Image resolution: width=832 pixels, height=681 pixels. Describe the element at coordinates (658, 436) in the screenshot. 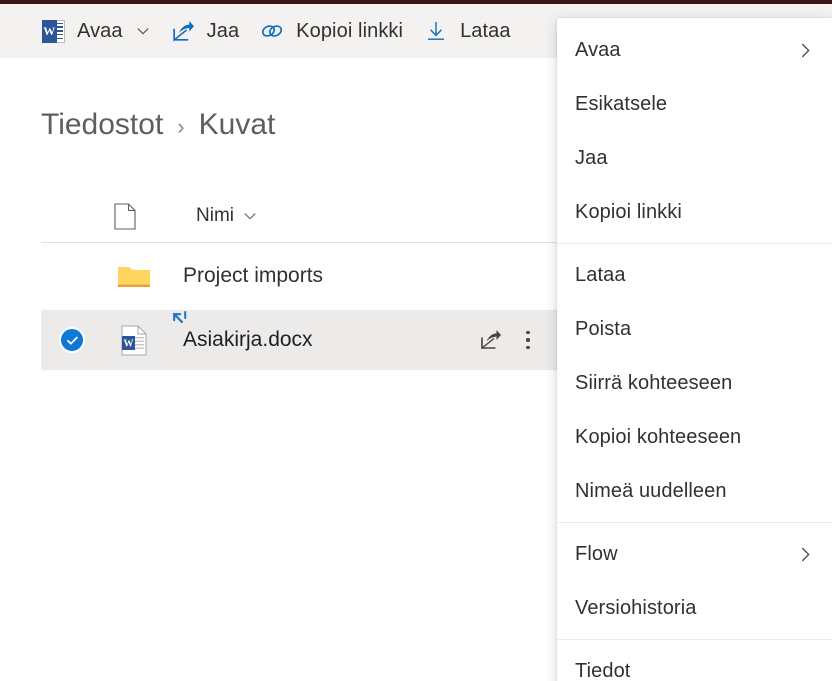

I see `context-menu-label: Kopioi kohteeseen` at that location.